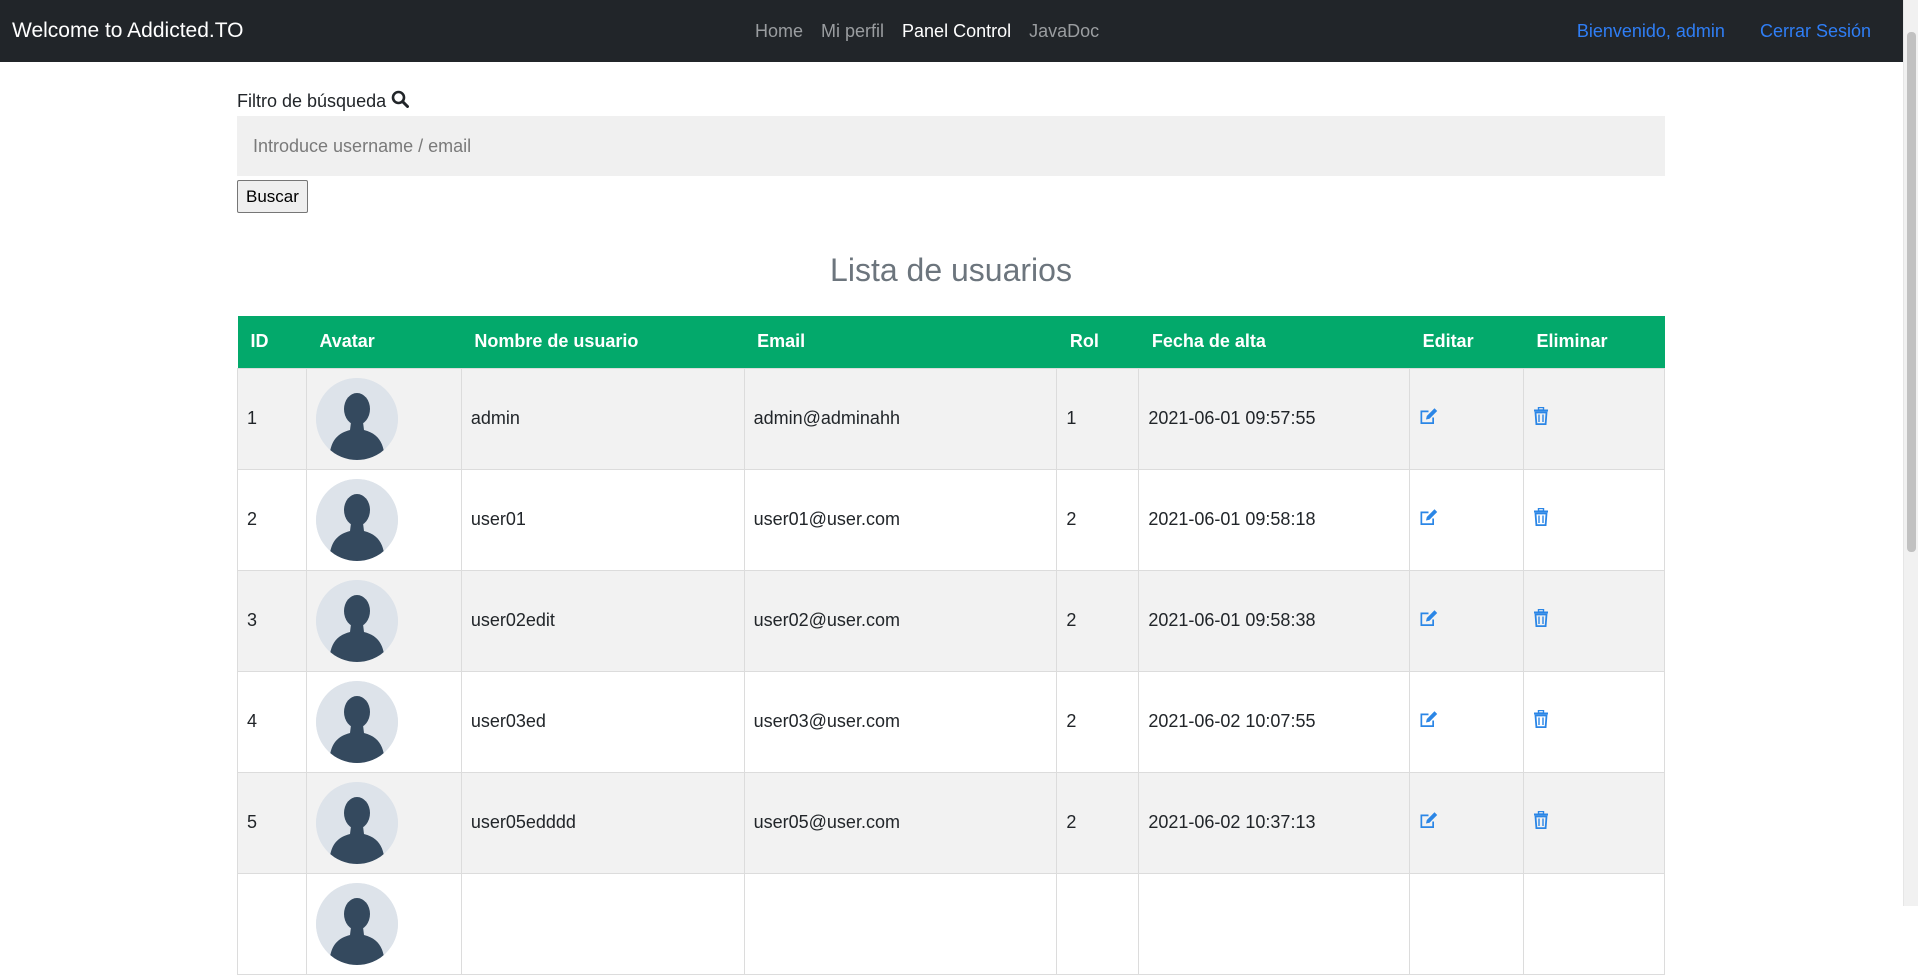 The image size is (1918, 975). I want to click on cell-email, so click(900, 923).